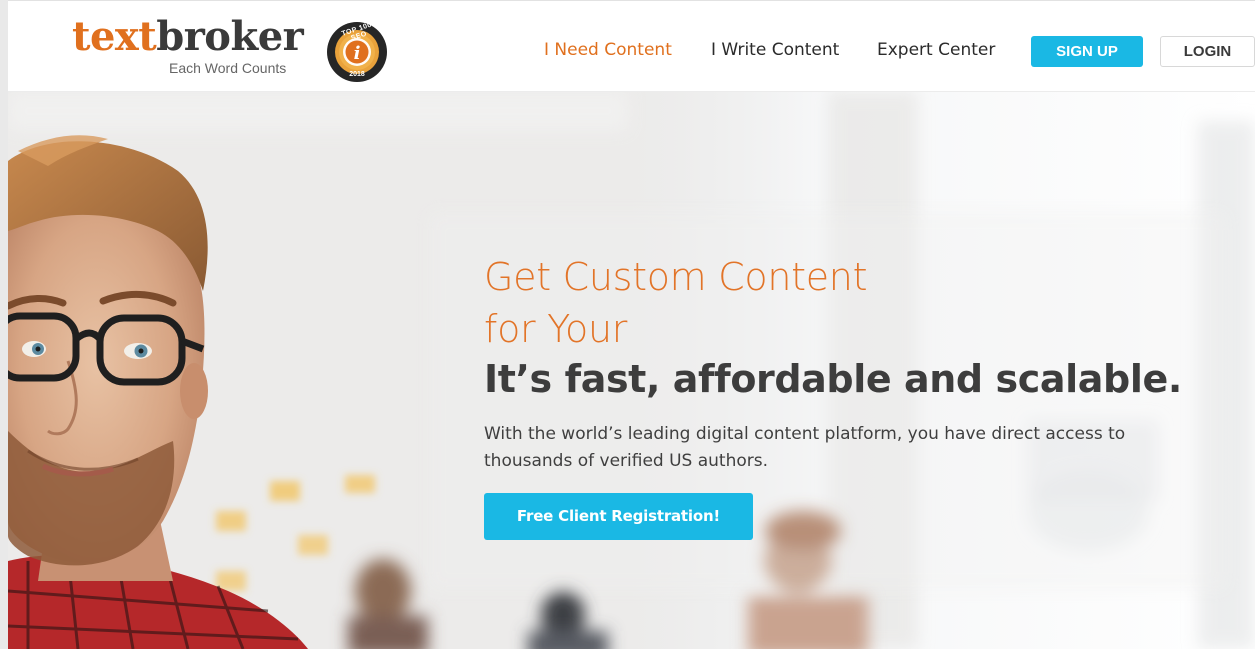 This screenshot has width=1255, height=649. What do you see at coordinates (833, 379) in the screenshot?
I see `hero-subtitle: It’s fast, affordable and scalable.` at bounding box center [833, 379].